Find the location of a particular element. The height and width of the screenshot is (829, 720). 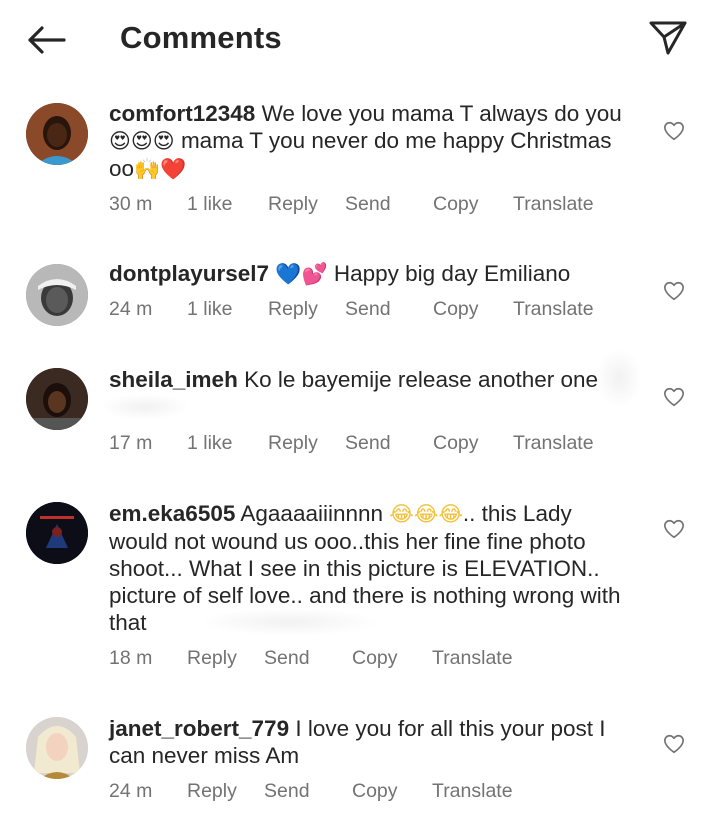

comment-text-part: Happy big day Emiliano is located at coordinates (449, 273).